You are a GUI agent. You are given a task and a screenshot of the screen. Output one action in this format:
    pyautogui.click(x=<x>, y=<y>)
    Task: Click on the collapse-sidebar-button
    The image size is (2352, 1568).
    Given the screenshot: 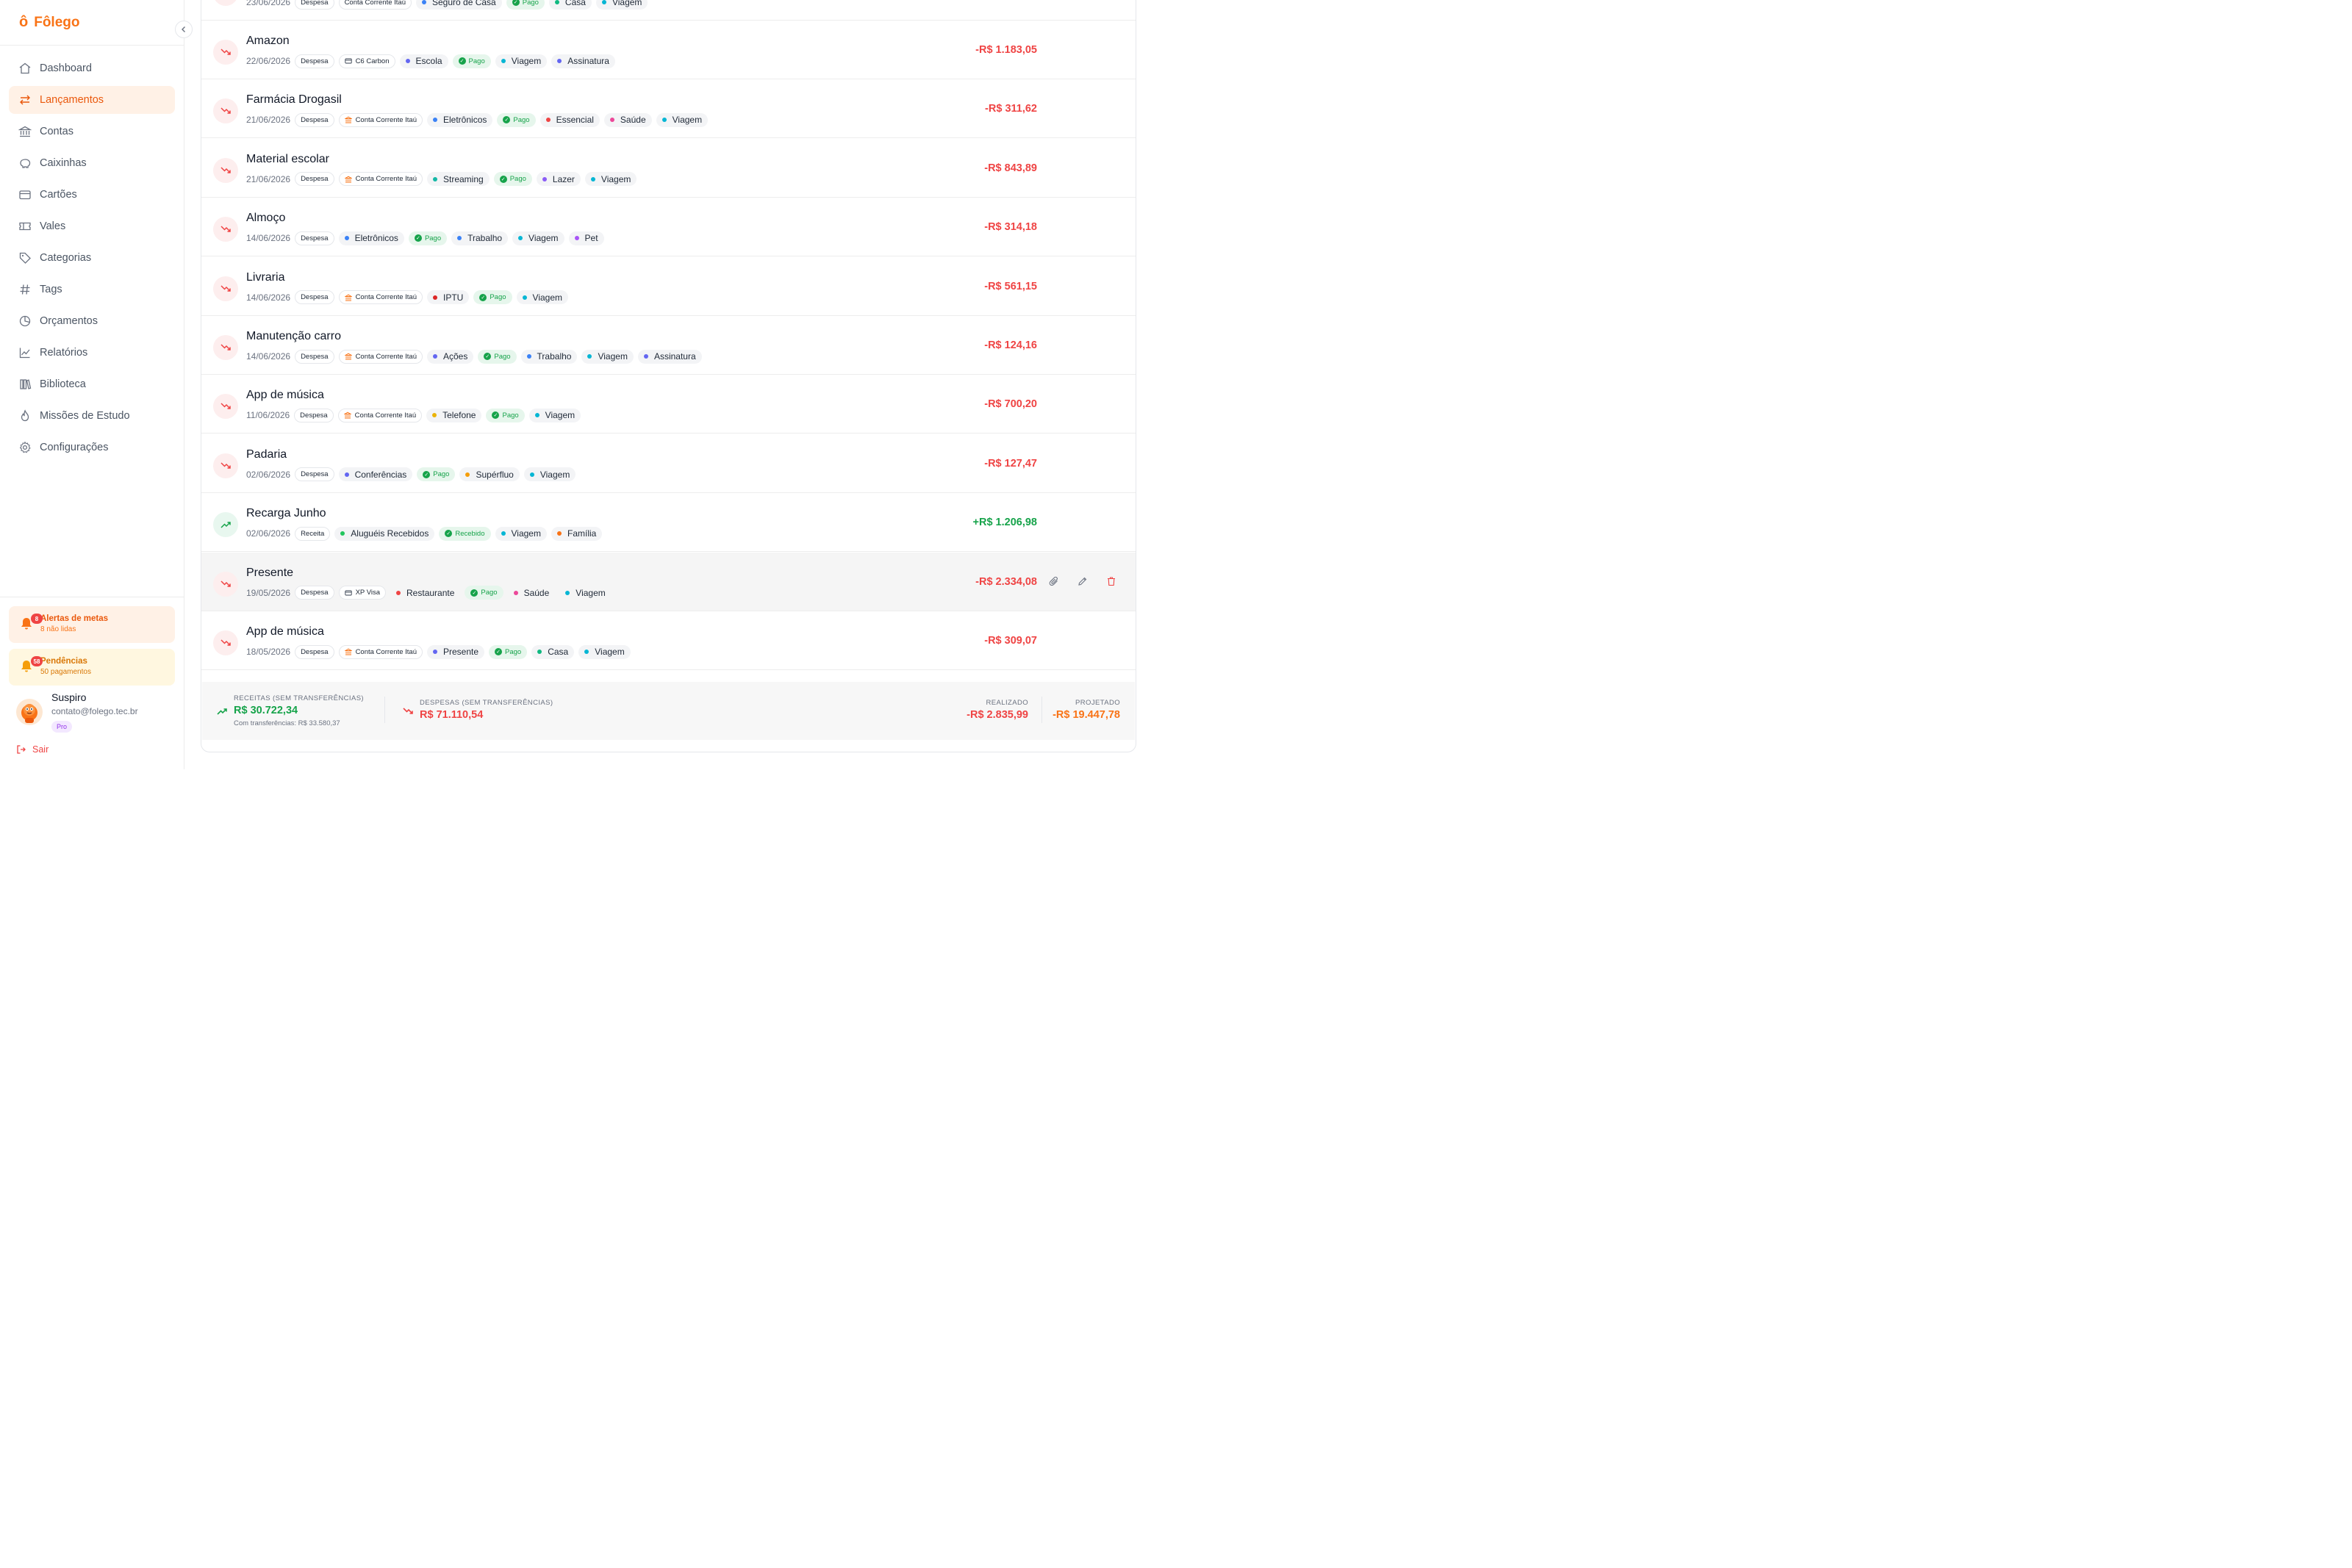 What is the action you would take?
    pyautogui.click(x=184, y=30)
    